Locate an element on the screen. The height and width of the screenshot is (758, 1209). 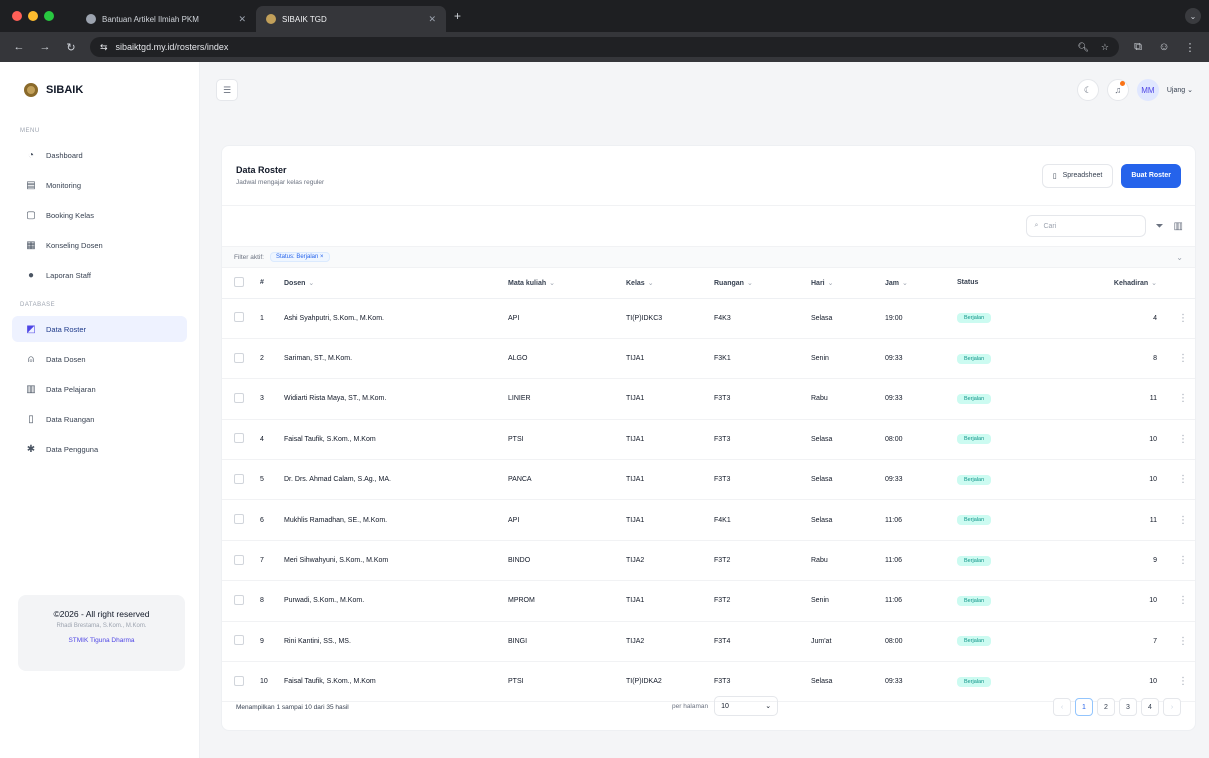
sidebar-item-data-pelajaran: ▥ Data Pelajaran is located at coordinates (99, 389).